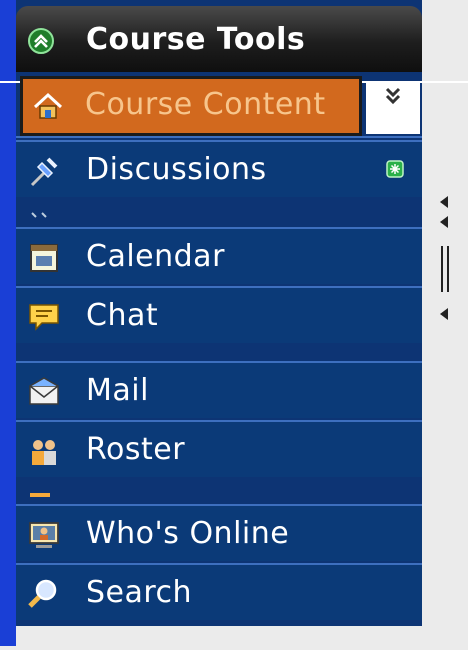 The image size is (468, 650). Describe the element at coordinates (117, 390) in the screenshot. I see `menu-item-label: Mail` at that location.